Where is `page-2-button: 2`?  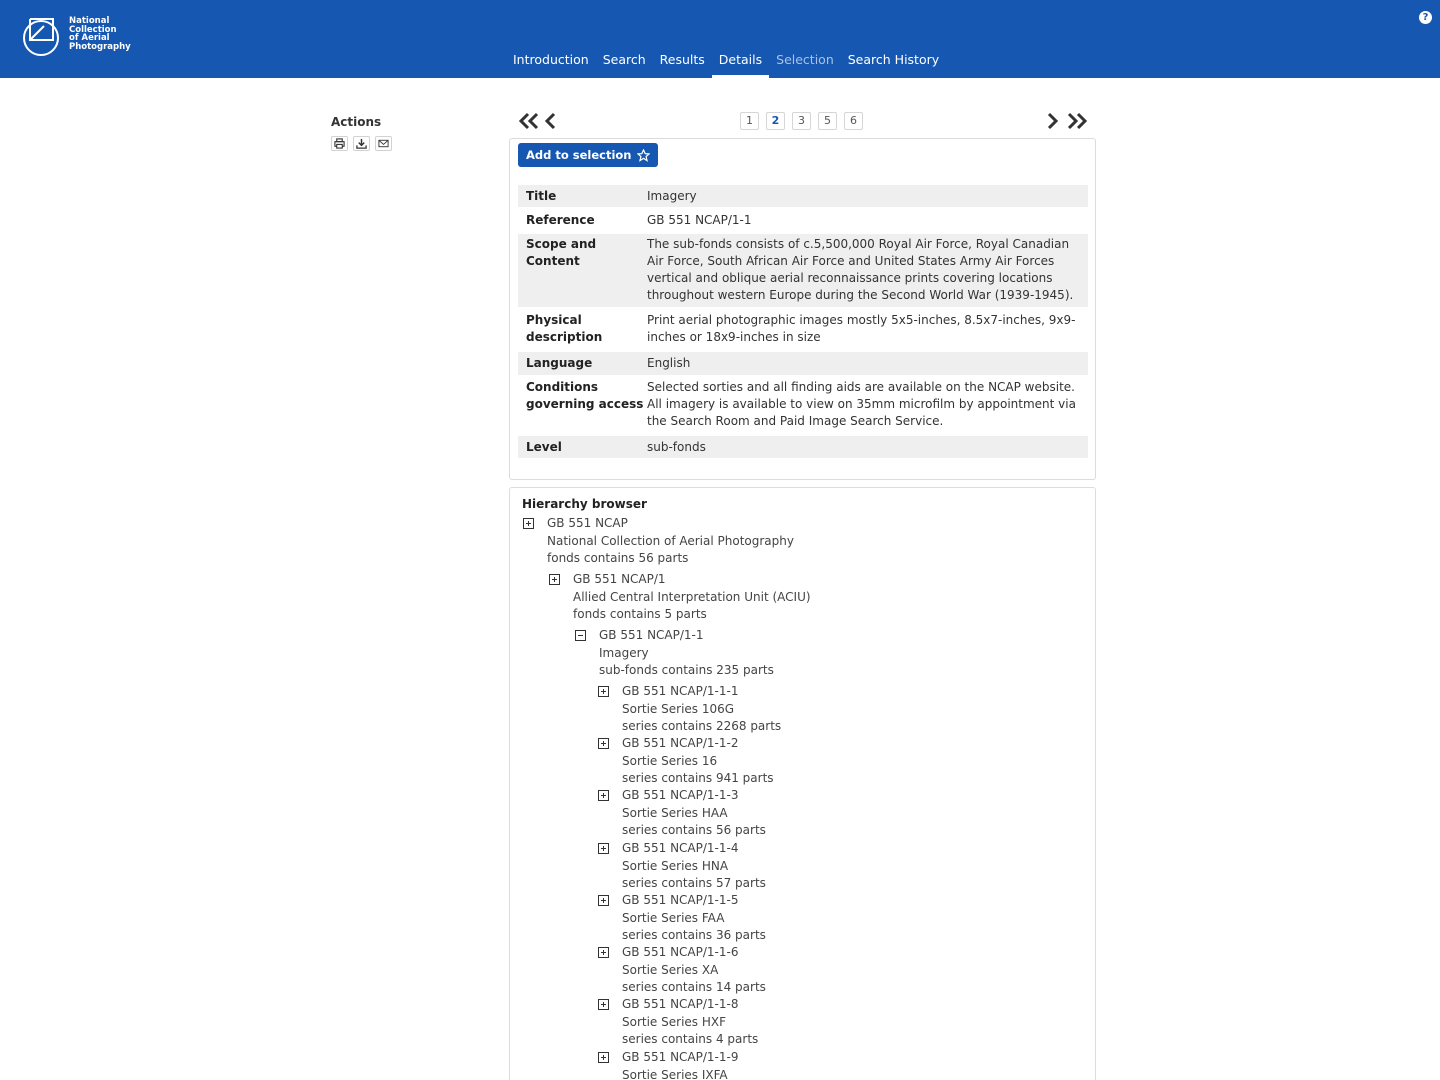 page-2-button: 2 is located at coordinates (775, 121).